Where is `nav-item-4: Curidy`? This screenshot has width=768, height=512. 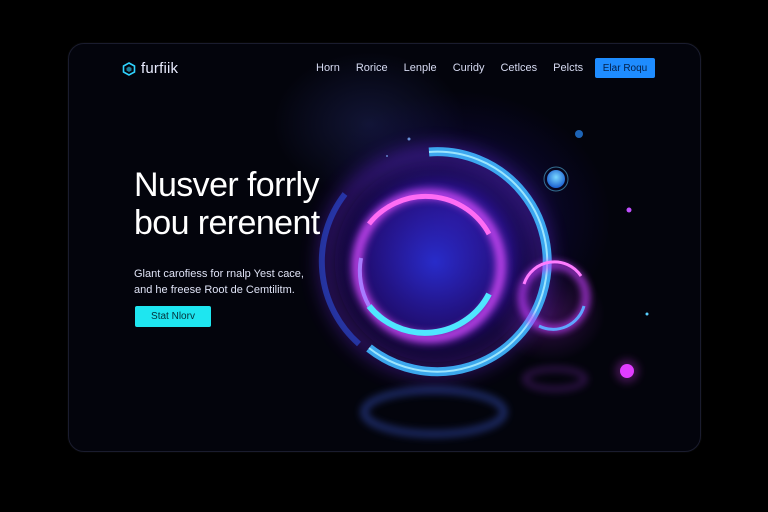
nav-item-4: Curidy is located at coordinates (469, 68).